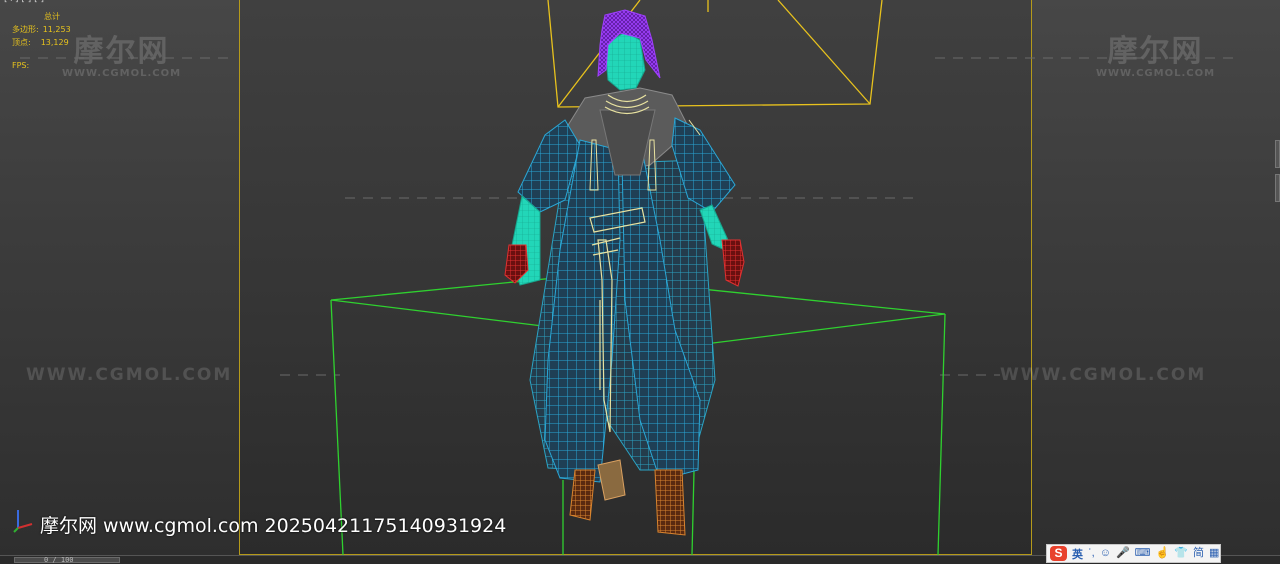 The image size is (1280, 564). What do you see at coordinates (1091, 553) in the screenshot?
I see `punctuation-icon: ʾ,` at bounding box center [1091, 553].